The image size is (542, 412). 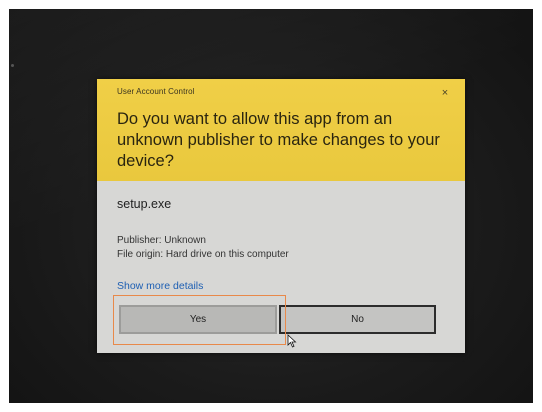 What do you see at coordinates (156, 91) in the screenshot?
I see `dialog-title: User Account Control` at bounding box center [156, 91].